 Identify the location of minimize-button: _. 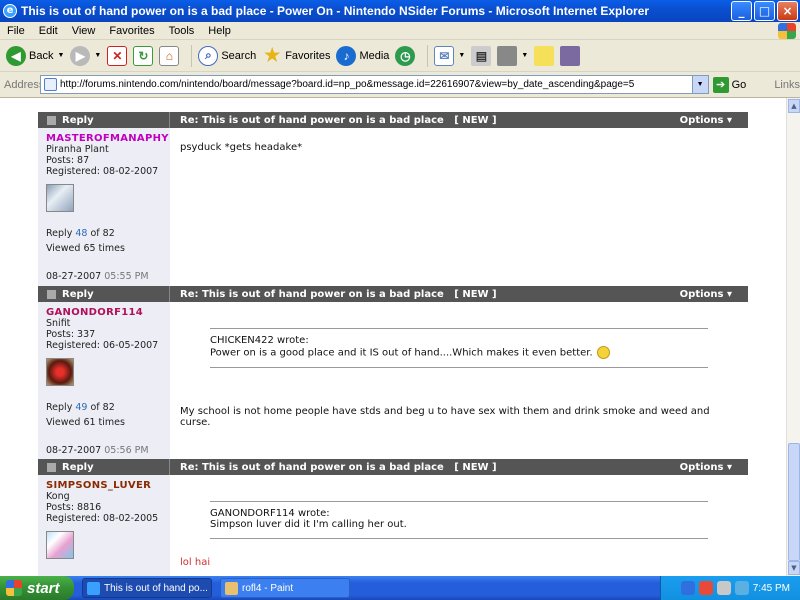
(741, 11).